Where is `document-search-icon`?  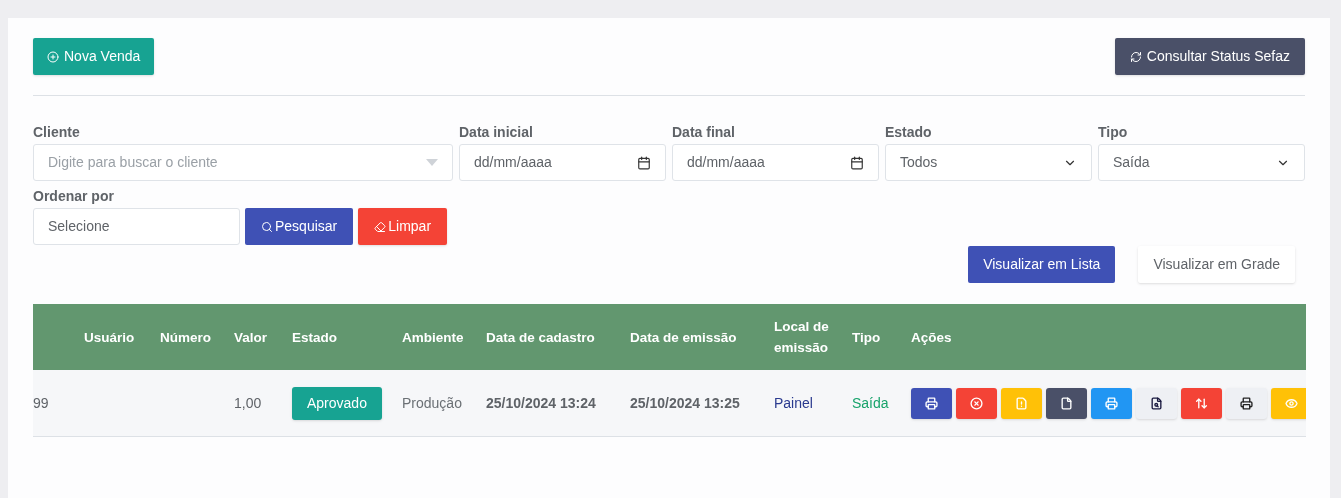 document-search-icon is located at coordinates (1156, 403).